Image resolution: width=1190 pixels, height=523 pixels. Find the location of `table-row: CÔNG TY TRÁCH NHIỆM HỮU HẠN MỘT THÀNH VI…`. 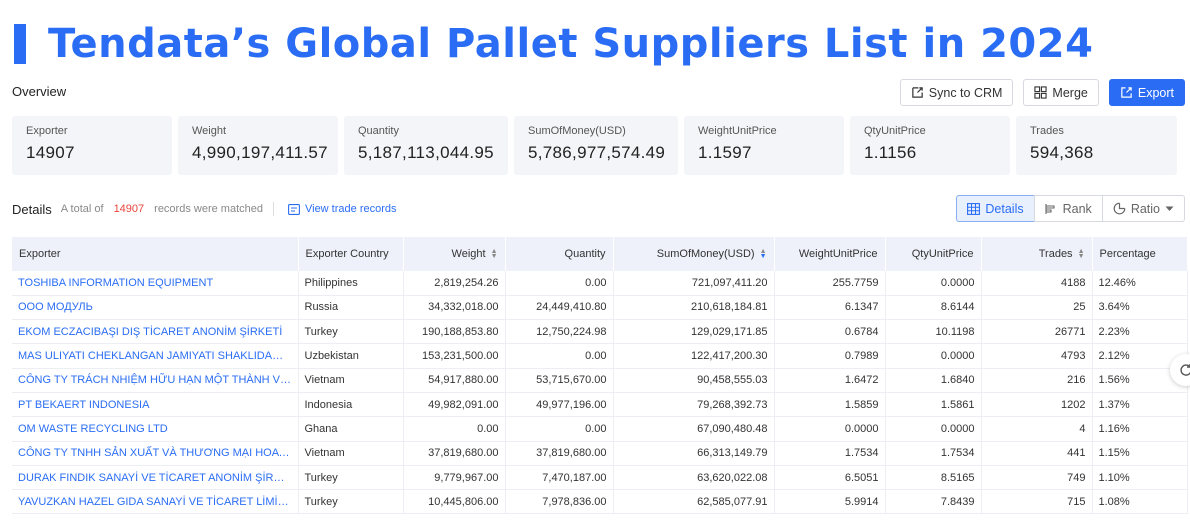

table-row: CÔNG TY TRÁCH NHIỆM HỮU HẠN MỘT THÀNH VI… is located at coordinates (600, 380).